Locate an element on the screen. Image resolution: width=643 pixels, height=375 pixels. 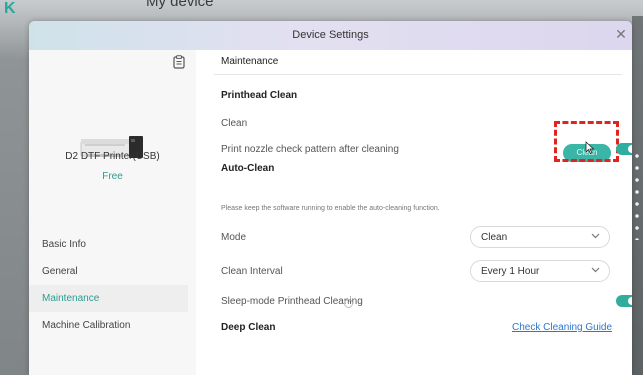
printer-name: D2 DTF Printer(USB) is located at coordinates (112, 156).